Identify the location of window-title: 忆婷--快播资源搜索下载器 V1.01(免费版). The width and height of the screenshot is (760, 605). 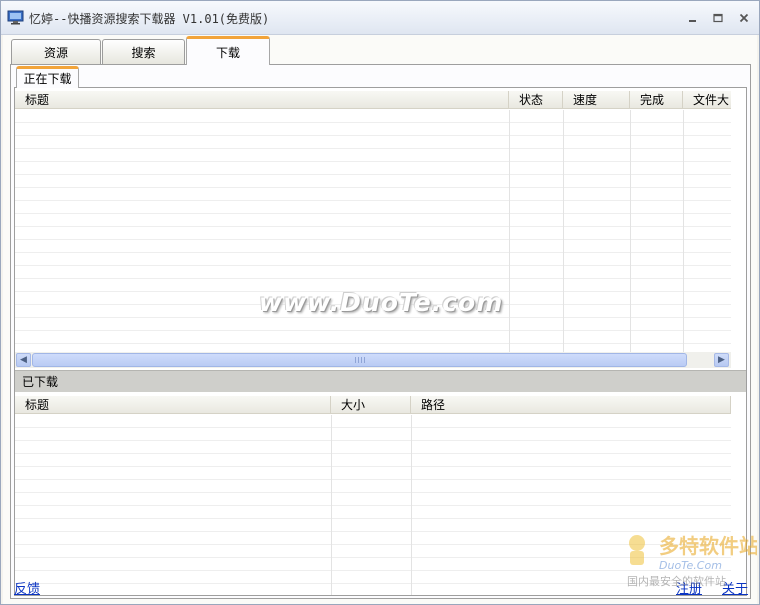
(149, 19).